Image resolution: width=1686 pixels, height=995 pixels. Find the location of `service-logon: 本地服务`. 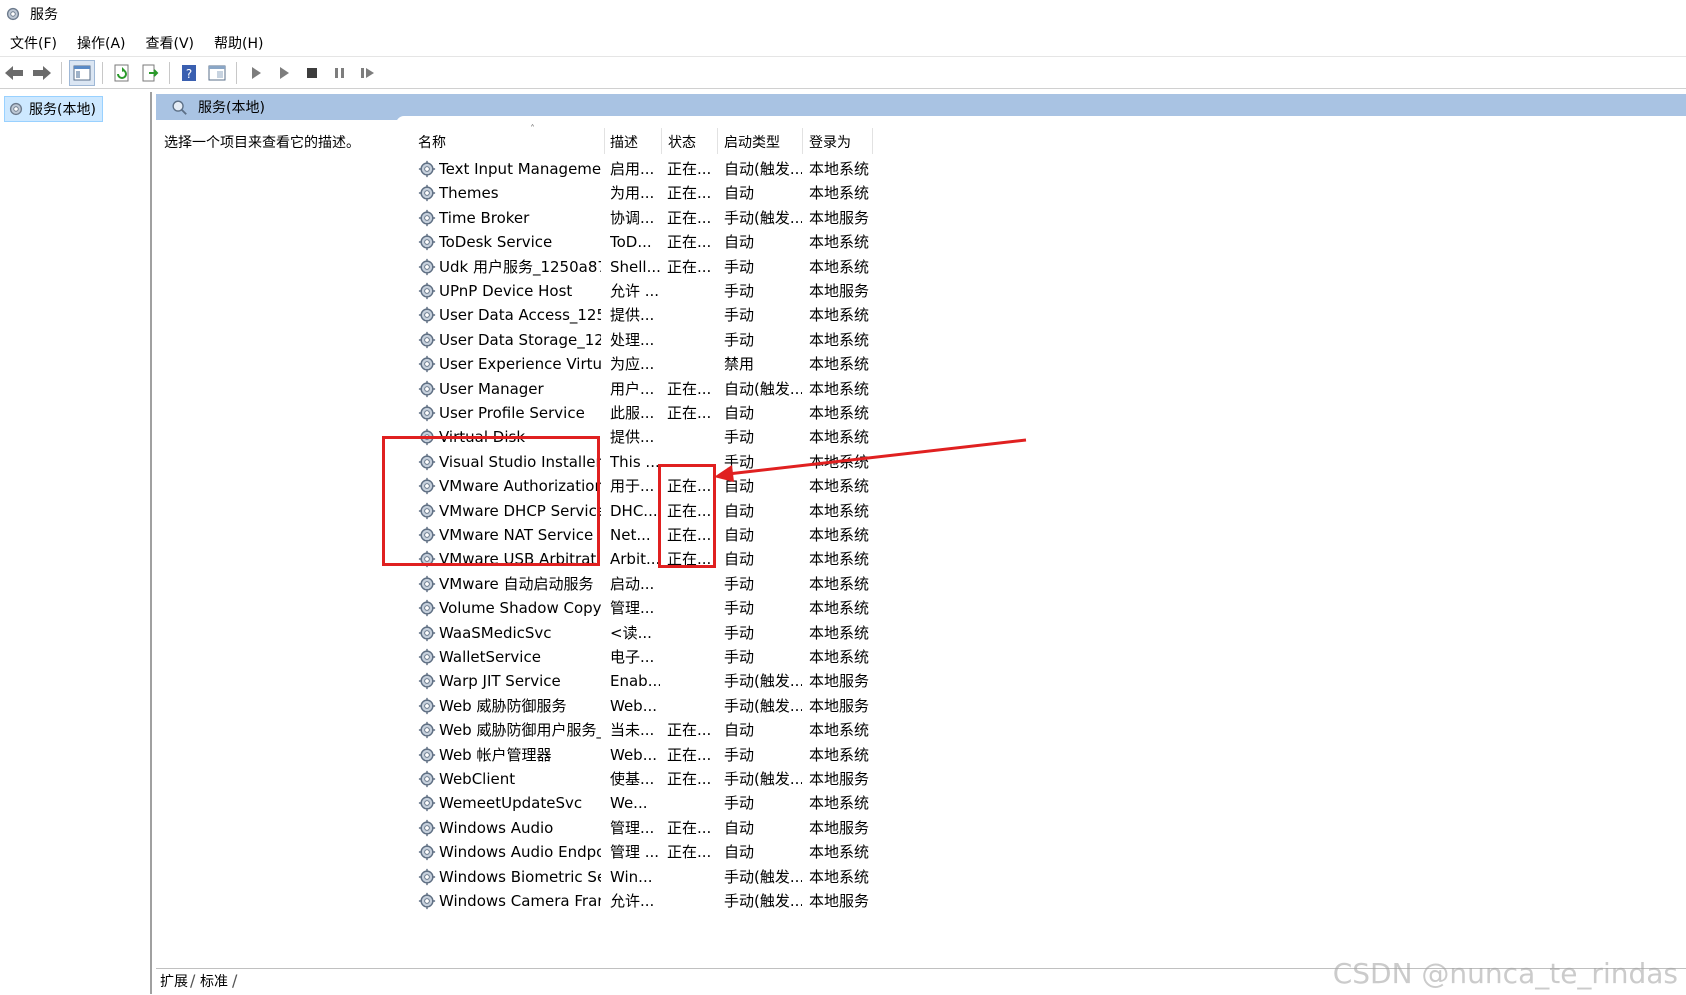

service-logon: 本地服务 is located at coordinates (839, 705).